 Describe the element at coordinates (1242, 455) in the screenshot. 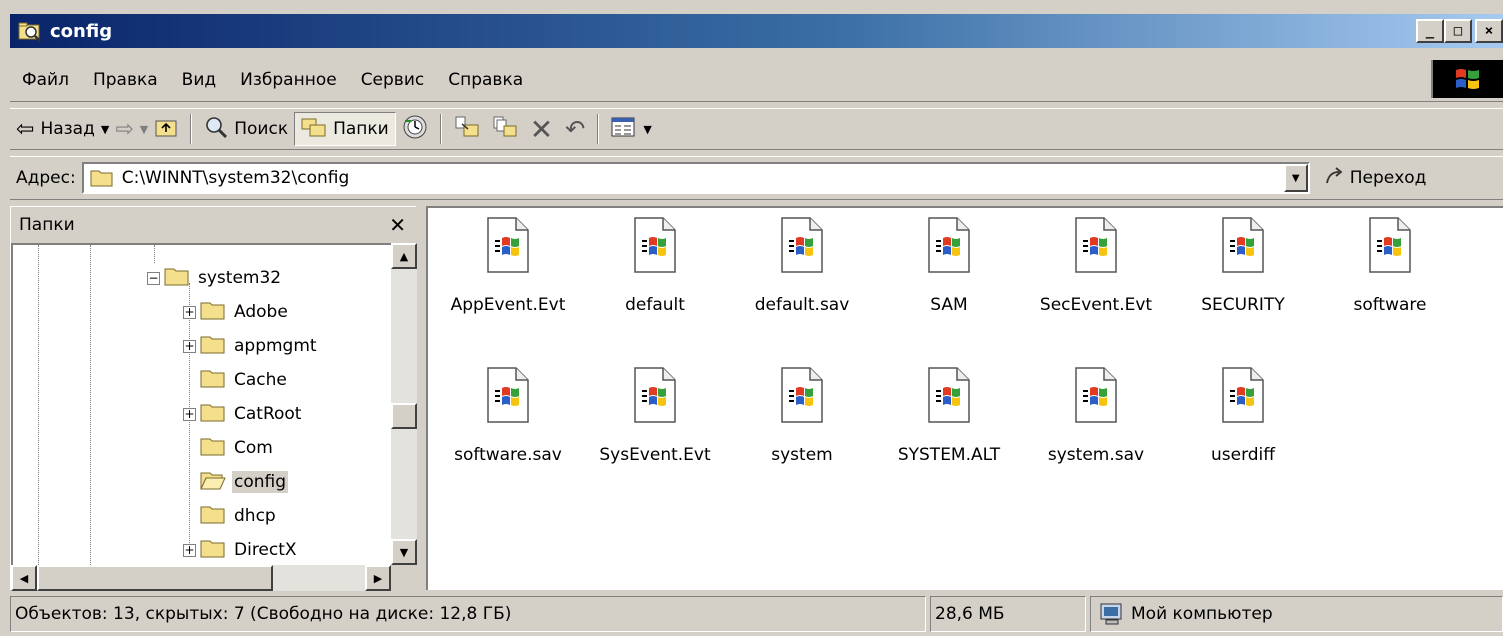

I see `file-name: userdiff` at that location.